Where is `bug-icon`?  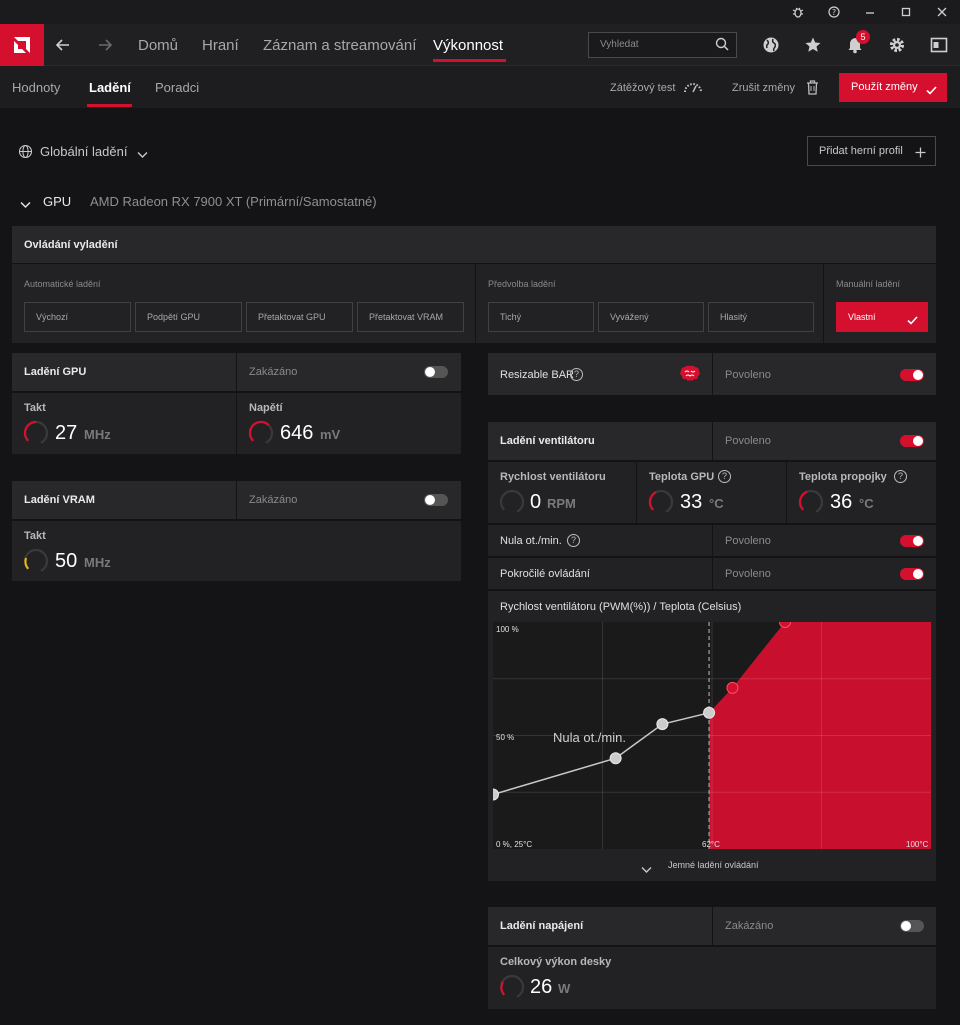
bug-icon is located at coordinates (798, 12).